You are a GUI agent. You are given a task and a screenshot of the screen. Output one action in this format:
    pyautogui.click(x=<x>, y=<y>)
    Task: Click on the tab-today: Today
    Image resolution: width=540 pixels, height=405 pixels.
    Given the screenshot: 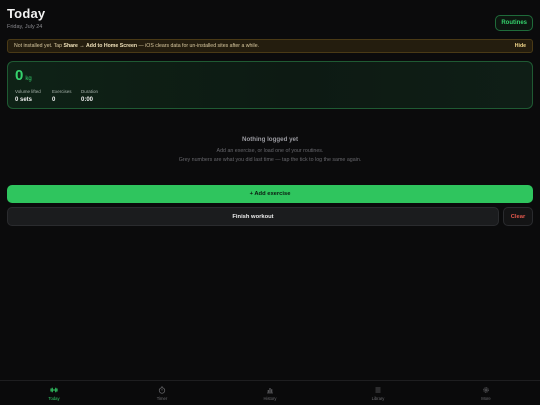 What is the action you would take?
    pyautogui.click(x=54, y=393)
    